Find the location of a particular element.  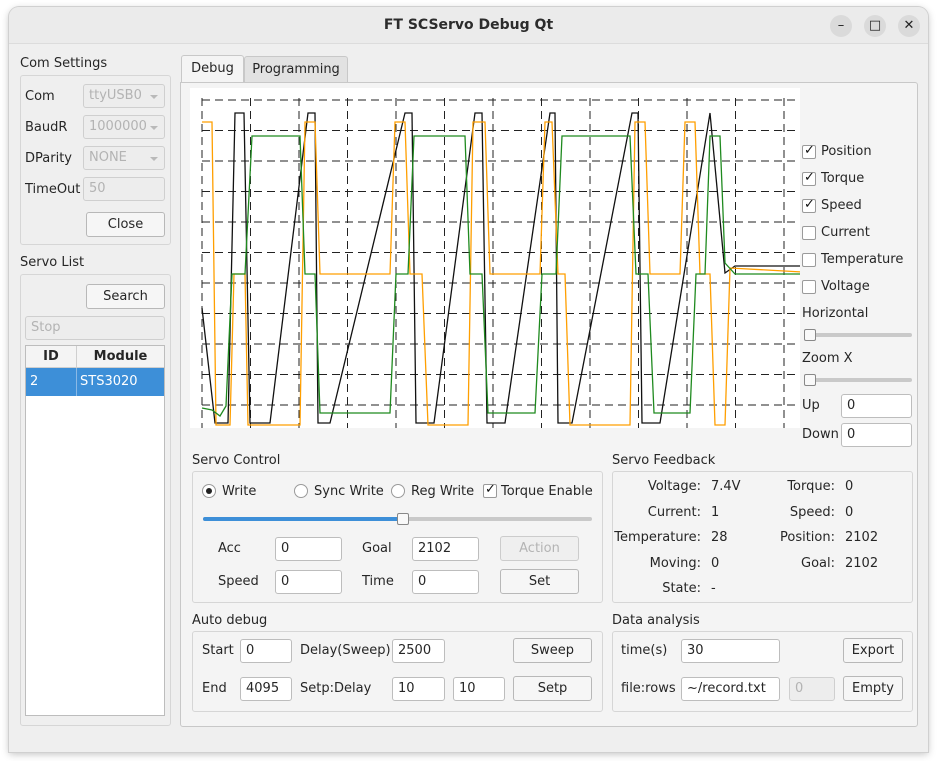

title-bar: FT SCServo Debug Qt – □ ✕ is located at coordinates (468, 25).